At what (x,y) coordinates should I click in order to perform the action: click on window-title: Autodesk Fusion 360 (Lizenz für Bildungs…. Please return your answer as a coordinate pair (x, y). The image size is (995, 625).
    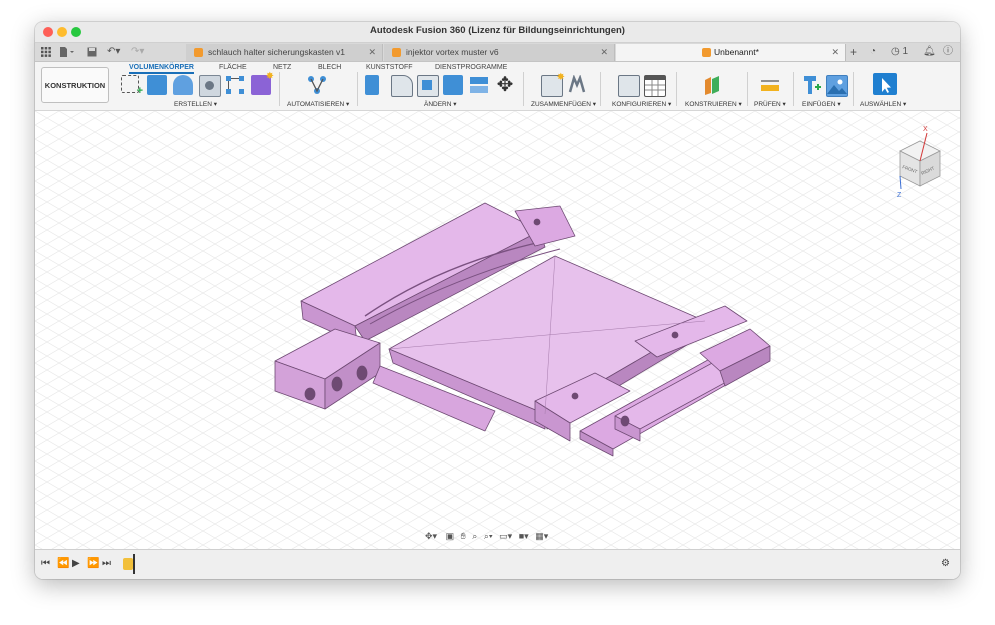
    Looking at the image, I should click on (497, 30).